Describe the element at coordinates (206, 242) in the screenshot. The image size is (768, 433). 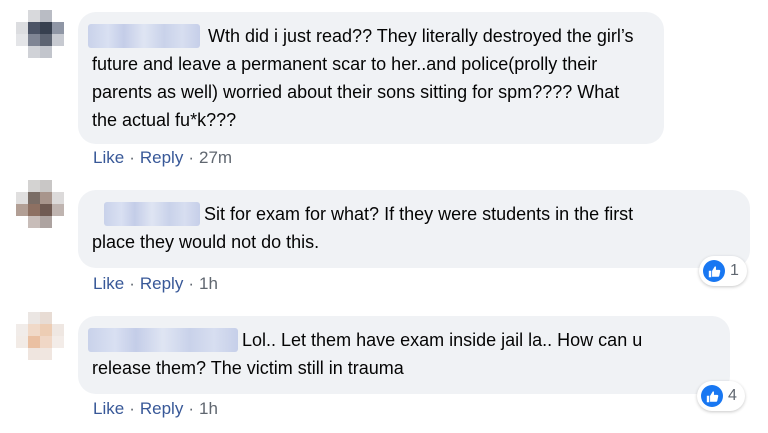
I see `comment-text-line: place they would not do this.` at that location.